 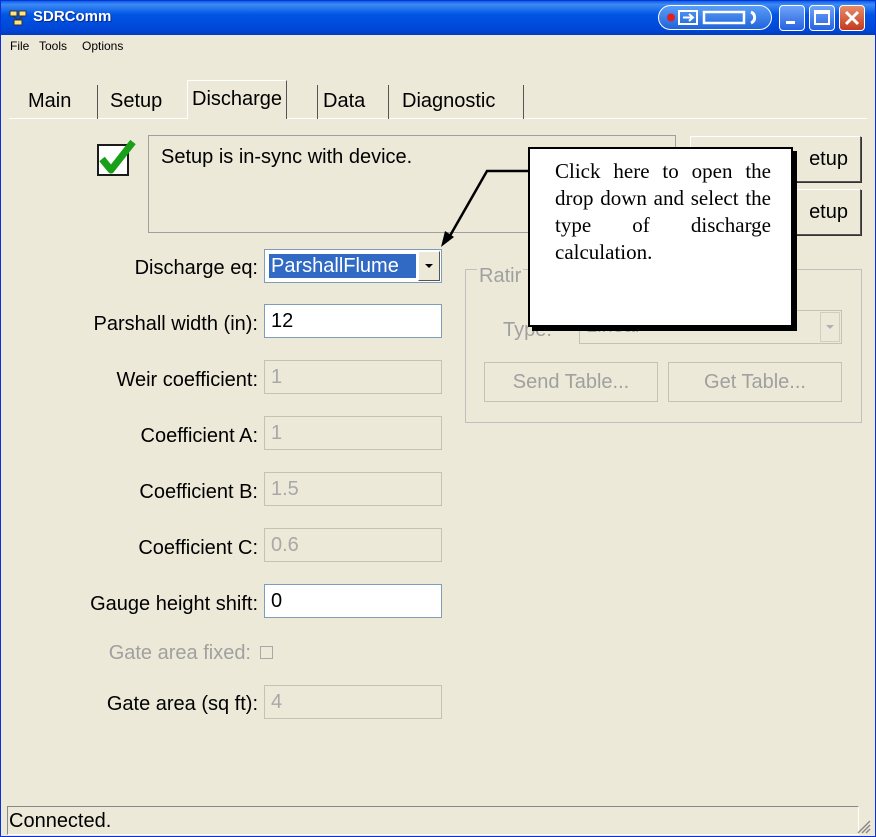 What do you see at coordinates (72, 16) in the screenshot?
I see `window-title: SDRComm` at bounding box center [72, 16].